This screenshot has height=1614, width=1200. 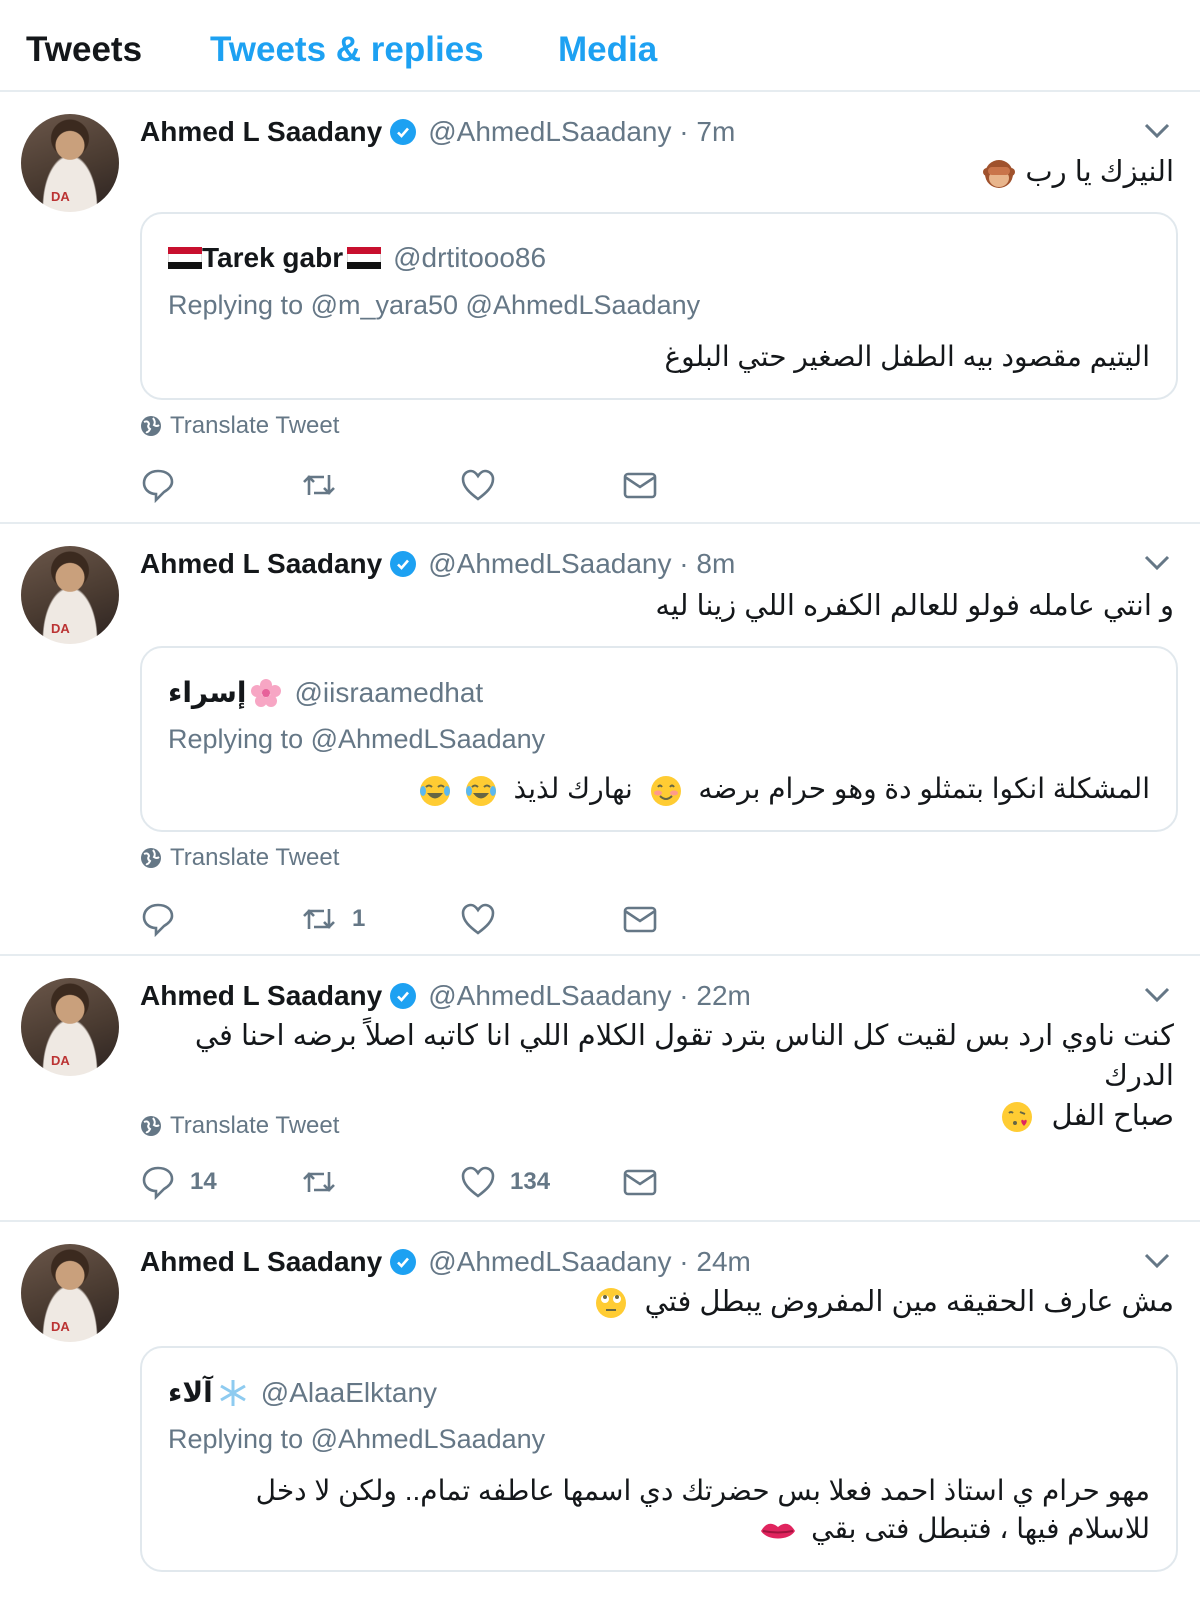 What do you see at coordinates (434, 305) in the screenshot?
I see `replying-to: Replying to @m_yara50 @AhmedLSaadany` at bounding box center [434, 305].